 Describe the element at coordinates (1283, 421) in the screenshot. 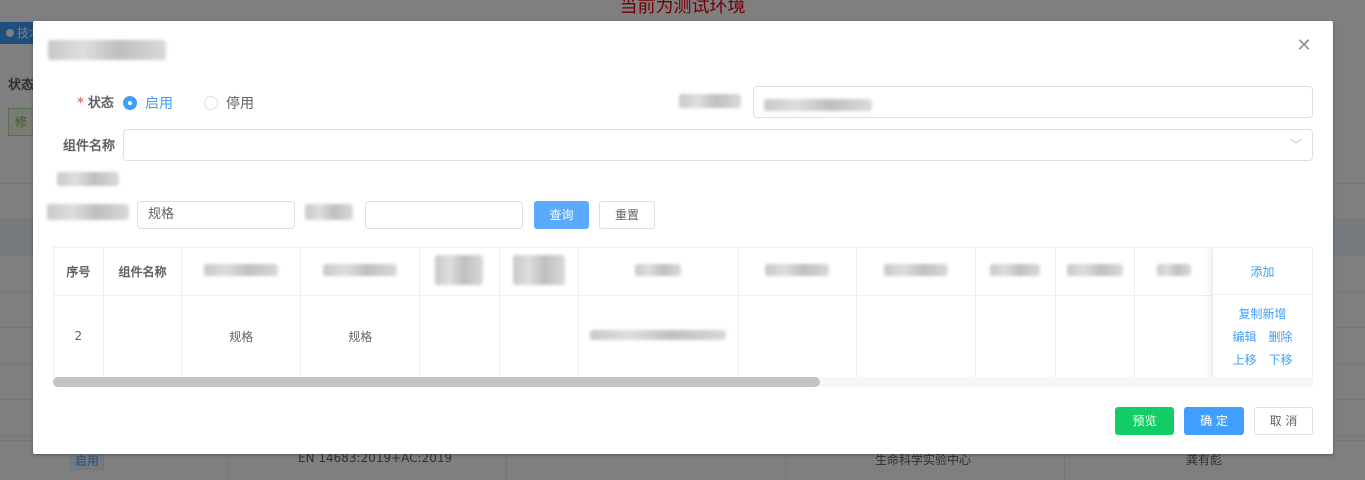

I see `cancel-button: 取 消` at that location.